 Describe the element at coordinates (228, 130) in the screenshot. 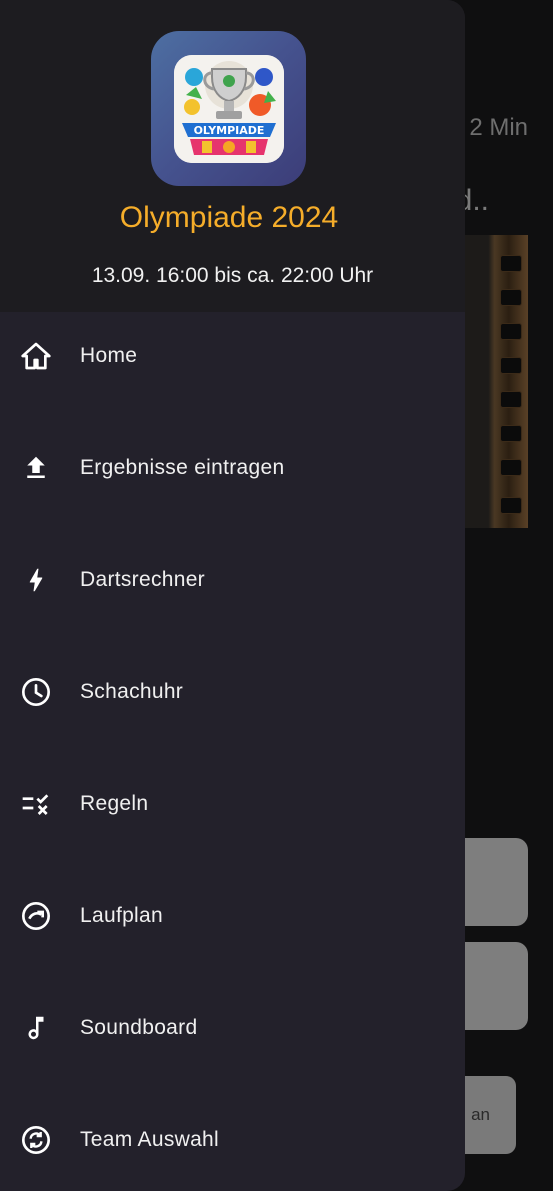

I see `logo-text: OLYMPIADE` at that location.